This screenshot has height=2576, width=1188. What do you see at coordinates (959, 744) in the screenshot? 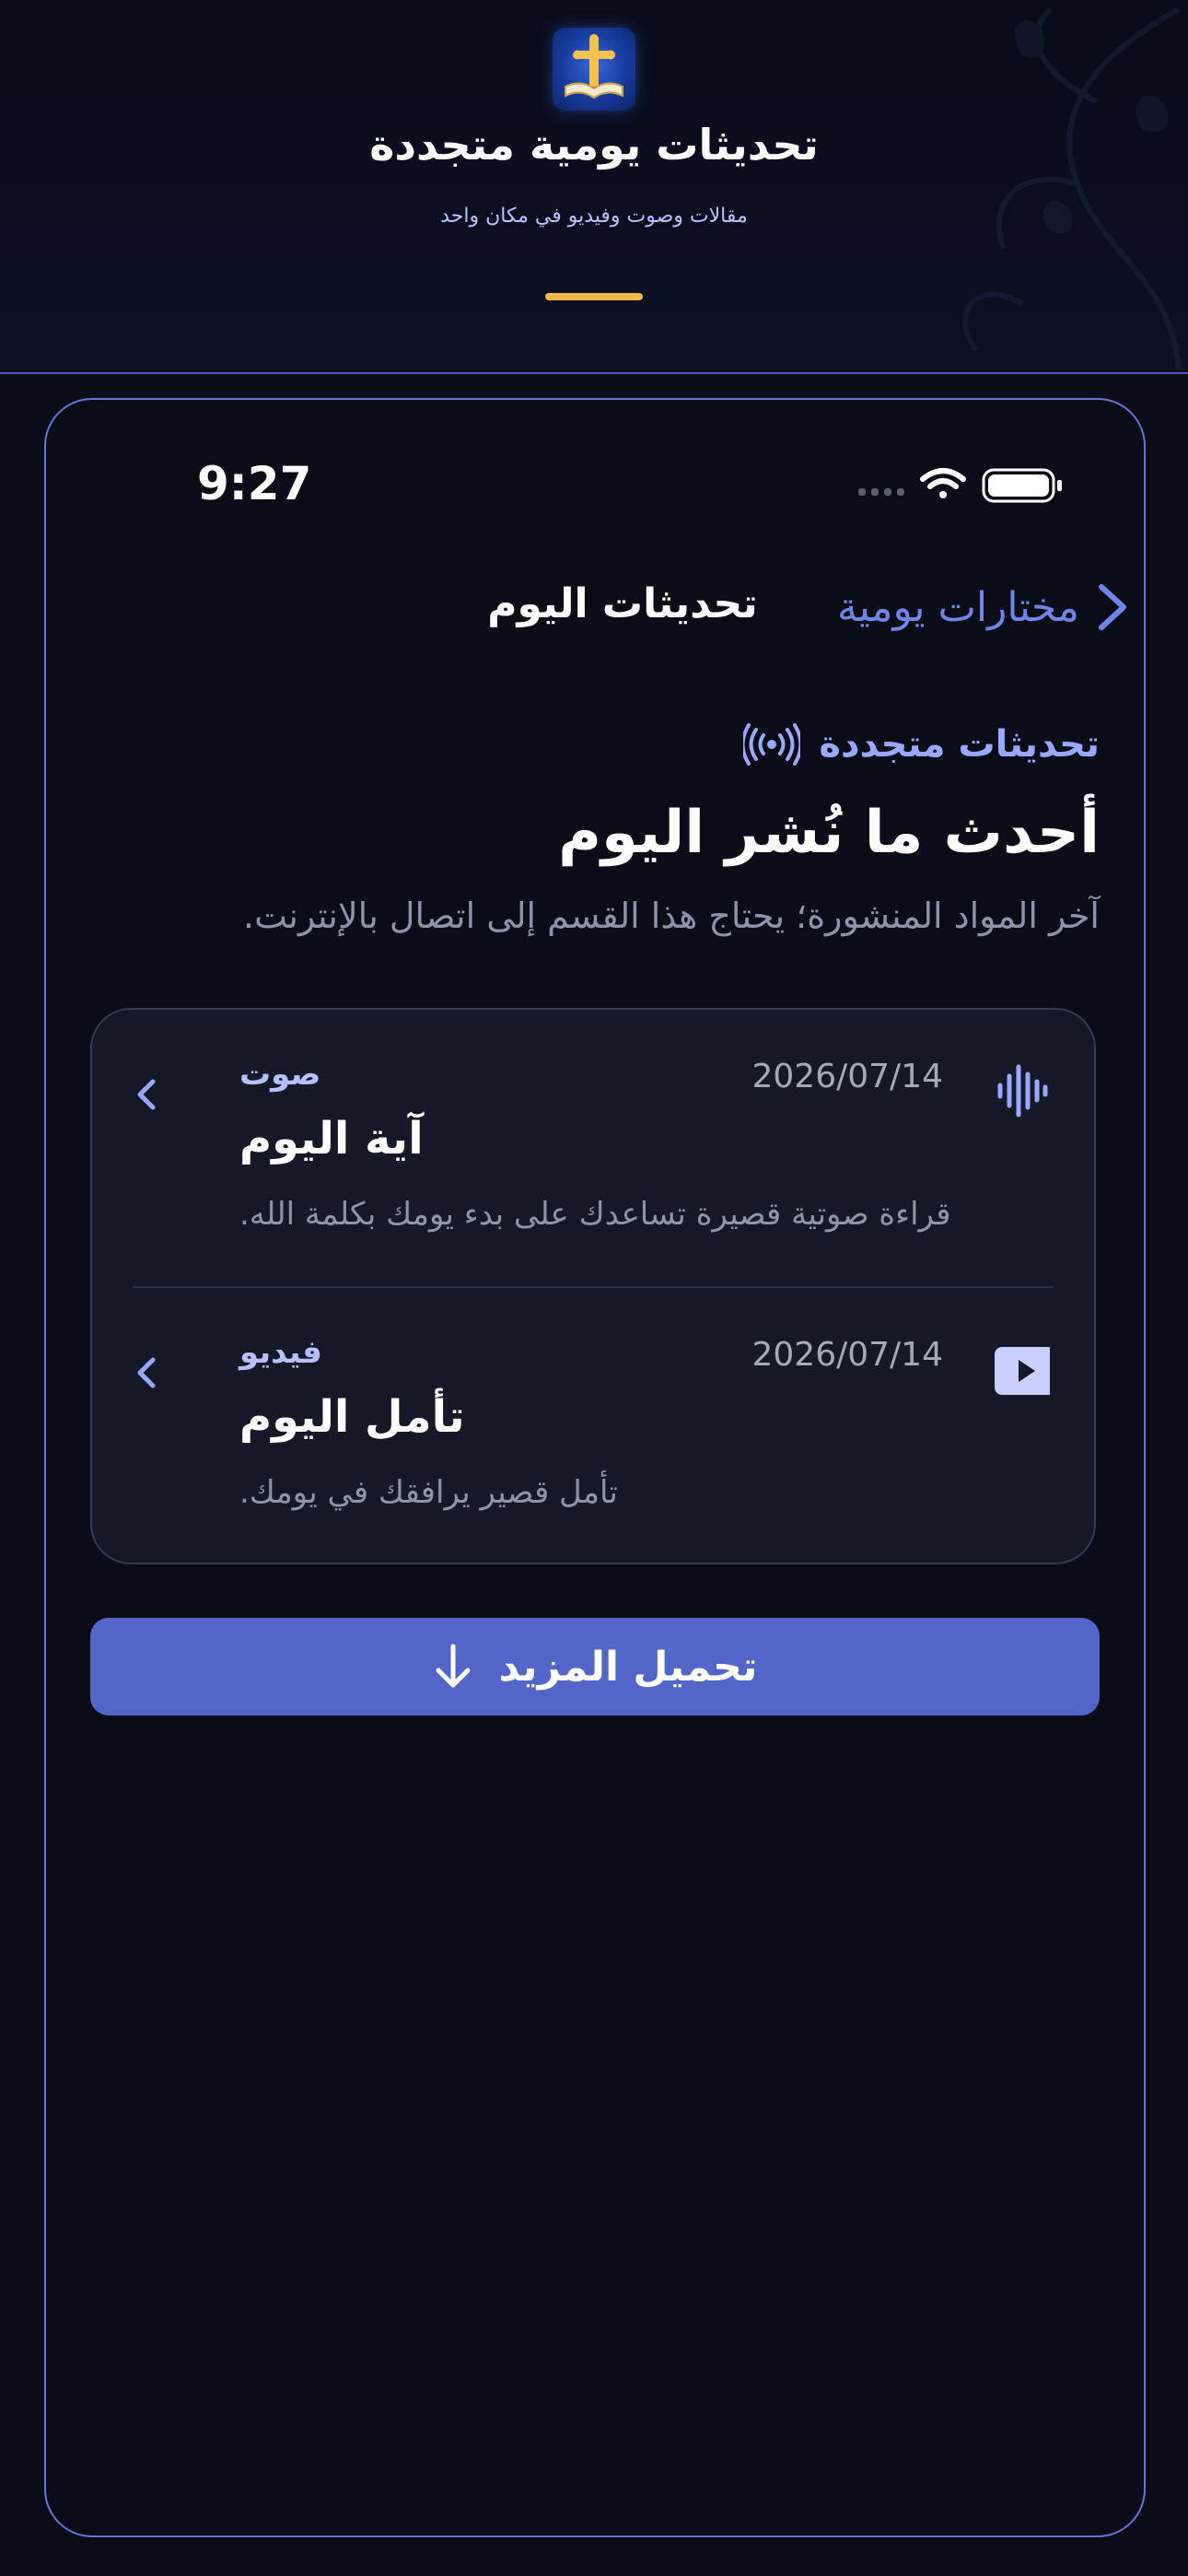
I see `eyebrow-label: تحديثات متجددة` at bounding box center [959, 744].